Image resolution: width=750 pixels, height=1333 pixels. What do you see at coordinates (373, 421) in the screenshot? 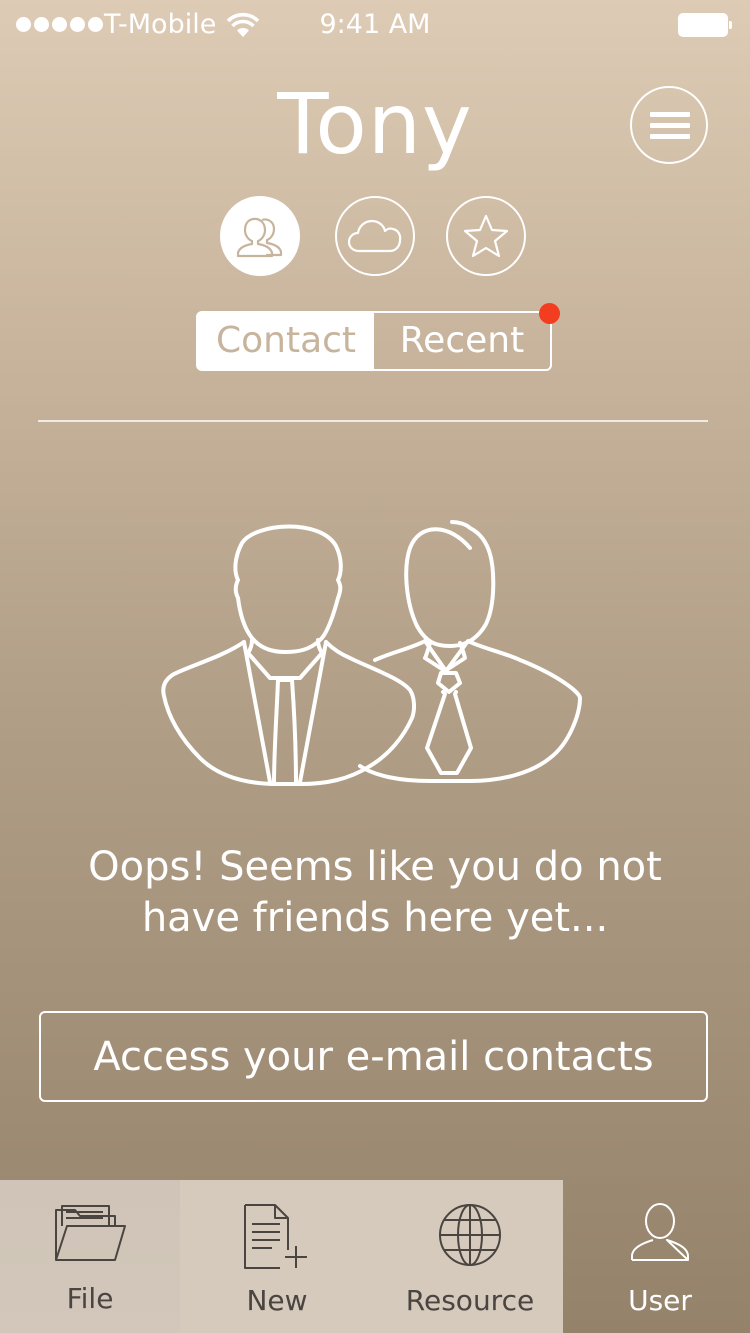
I see `divider` at bounding box center [373, 421].